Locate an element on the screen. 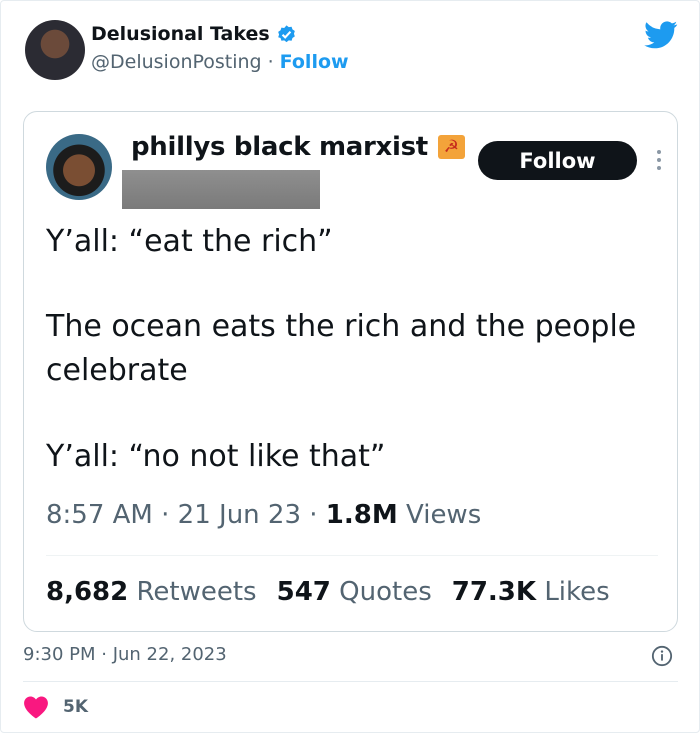 The height and width of the screenshot is (733, 700). tweet-text-line-3: Y’all: “no not like that” is located at coordinates (216, 456).